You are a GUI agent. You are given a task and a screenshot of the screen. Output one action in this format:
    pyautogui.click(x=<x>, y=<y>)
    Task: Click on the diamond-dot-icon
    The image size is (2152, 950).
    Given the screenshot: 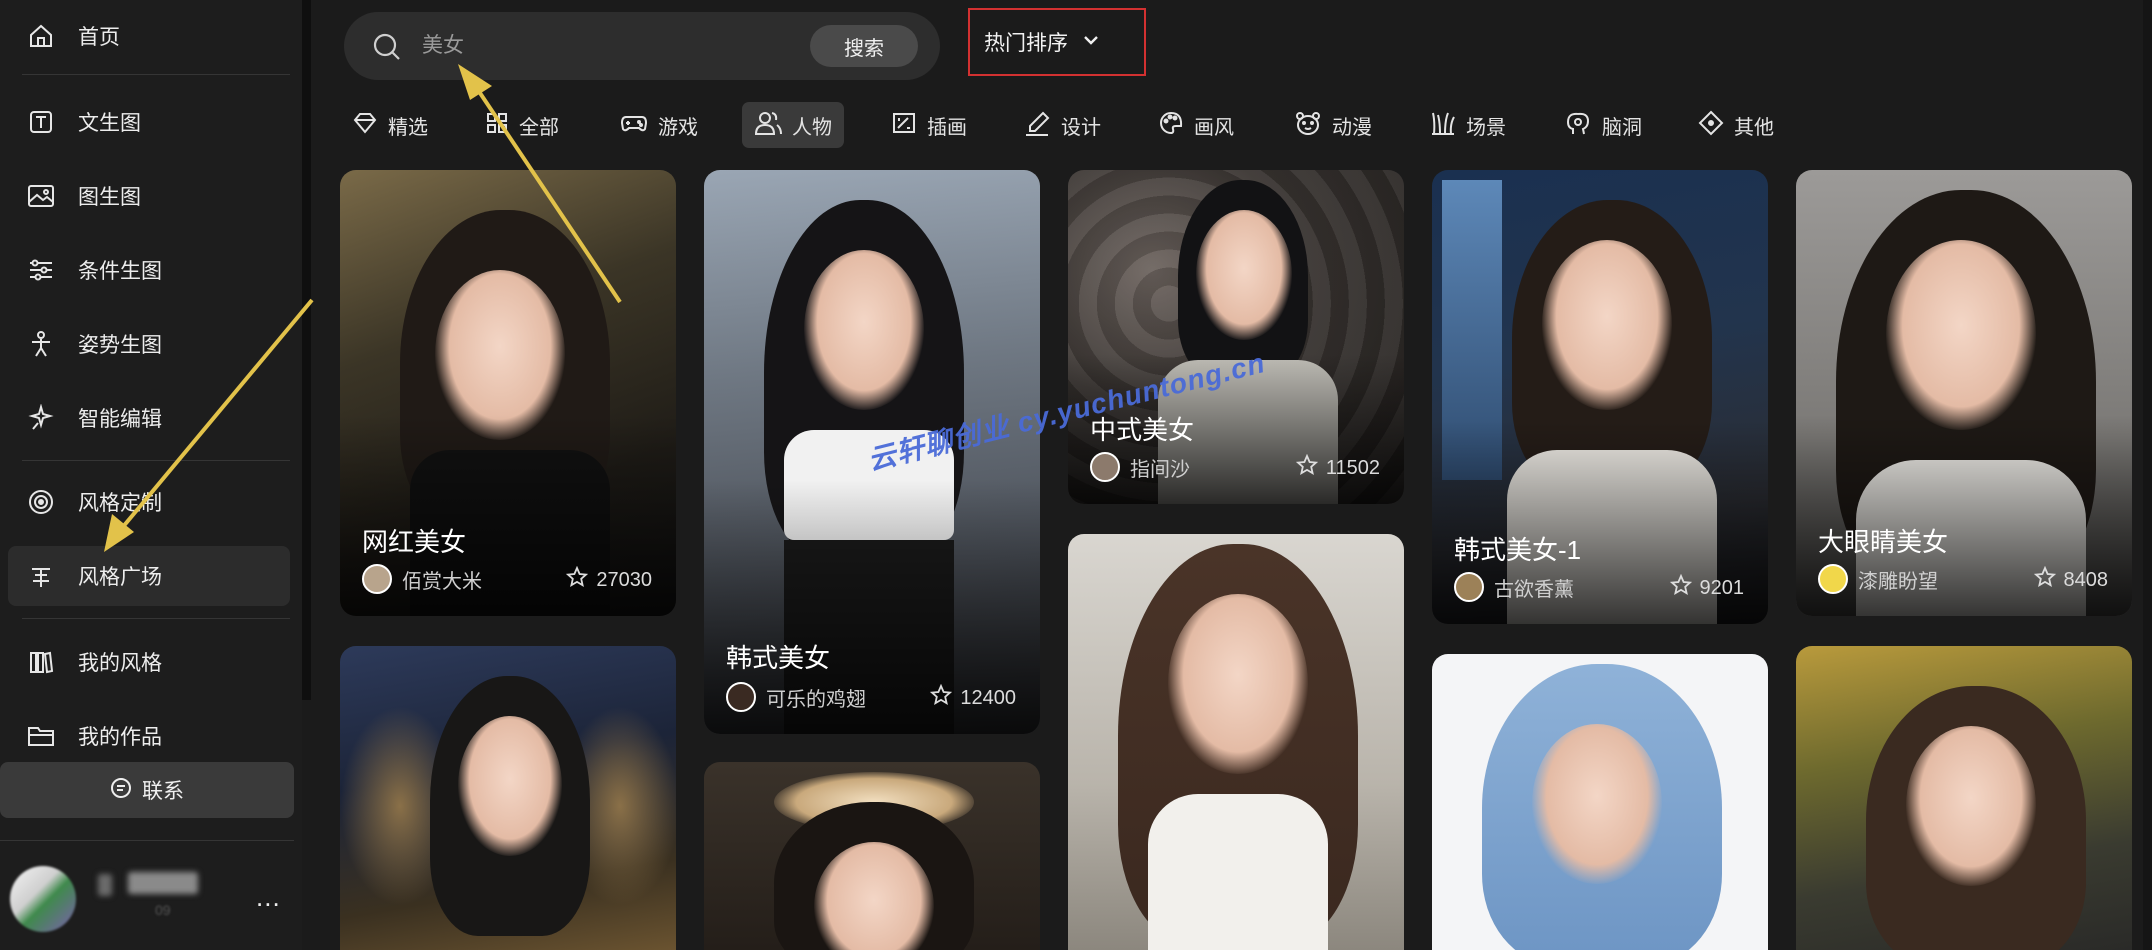 What is the action you would take?
    pyautogui.click(x=1711, y=125)
    